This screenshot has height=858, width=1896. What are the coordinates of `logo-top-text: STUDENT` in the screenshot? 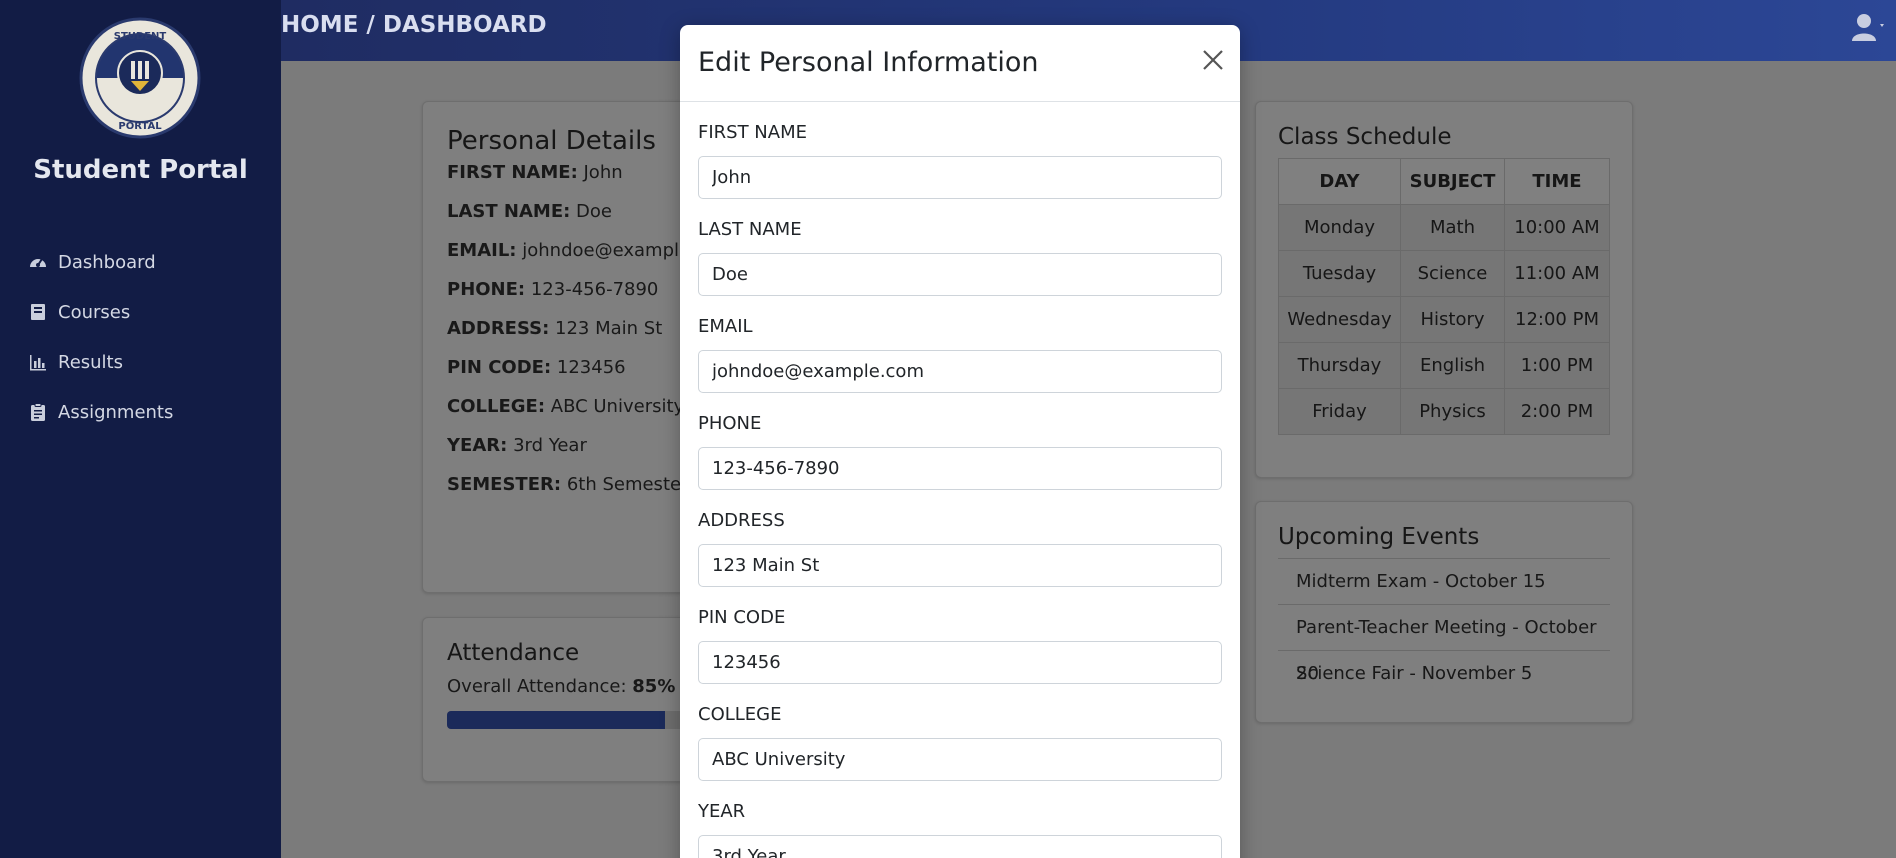 It's located at (140, 36).